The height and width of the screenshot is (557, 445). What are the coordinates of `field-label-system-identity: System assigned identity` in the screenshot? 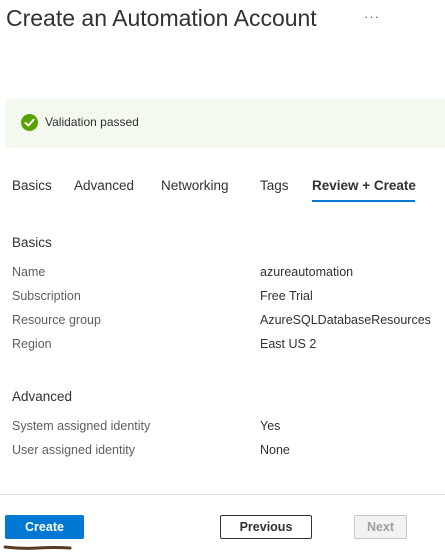 It's located at (81, 426).